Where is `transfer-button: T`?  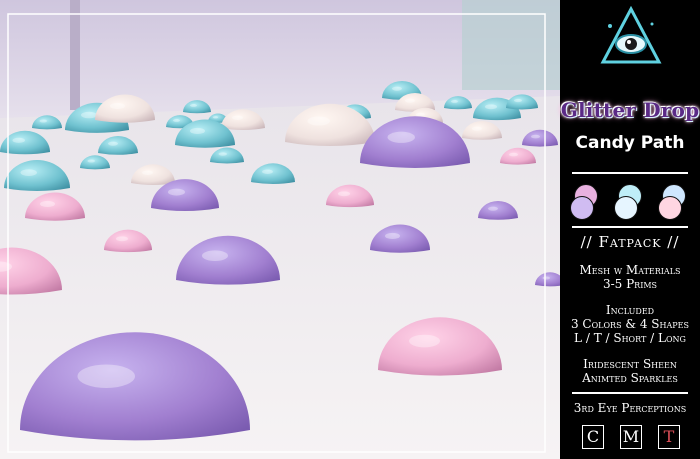
transfer-button: T is located at coordinates (669, 437).